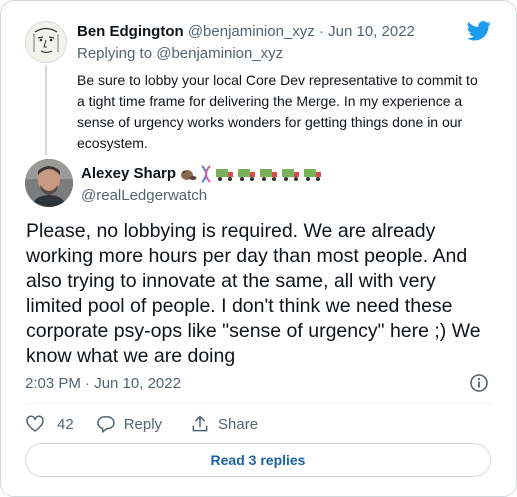 This screenshot has height=497, width=517. I want to click on like-button: 42, so click(49, 424).